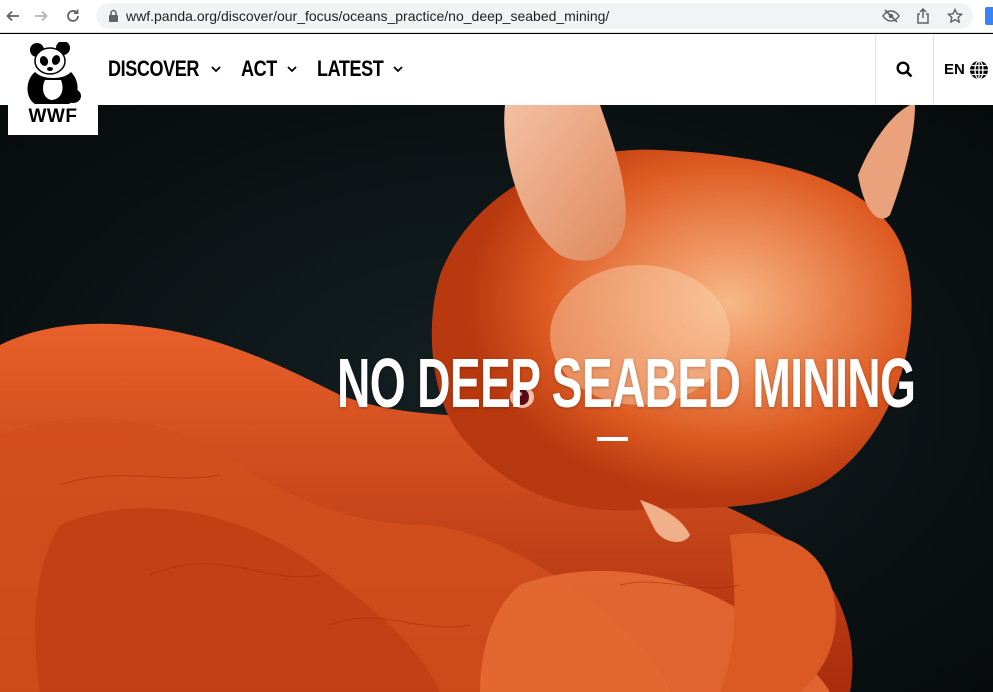 The width and height of the screenshot is (993, 692). What do you see at coordinates (955, 16) in the screenshot?
I see `star-icon` at bounding box center [955, 16].